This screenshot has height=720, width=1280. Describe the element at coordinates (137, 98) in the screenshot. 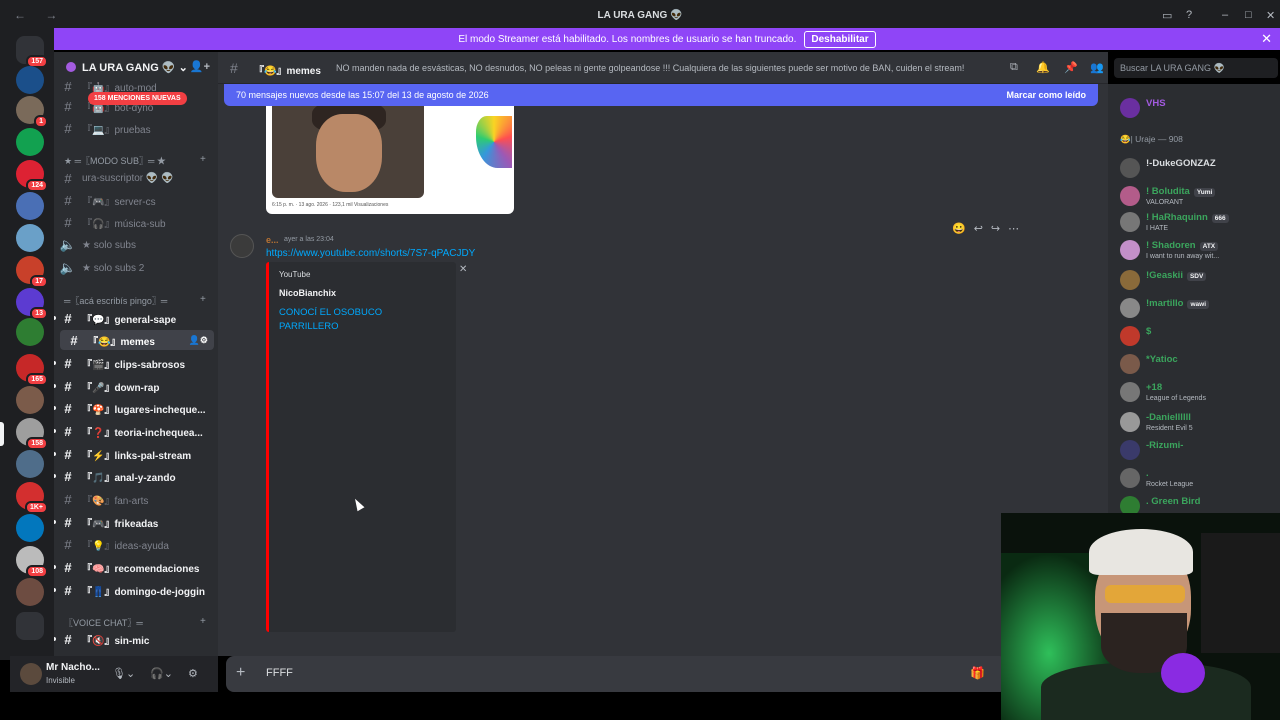

I see `new-mentions-pill: 158 MENCIONES NUEVAS` at that location.